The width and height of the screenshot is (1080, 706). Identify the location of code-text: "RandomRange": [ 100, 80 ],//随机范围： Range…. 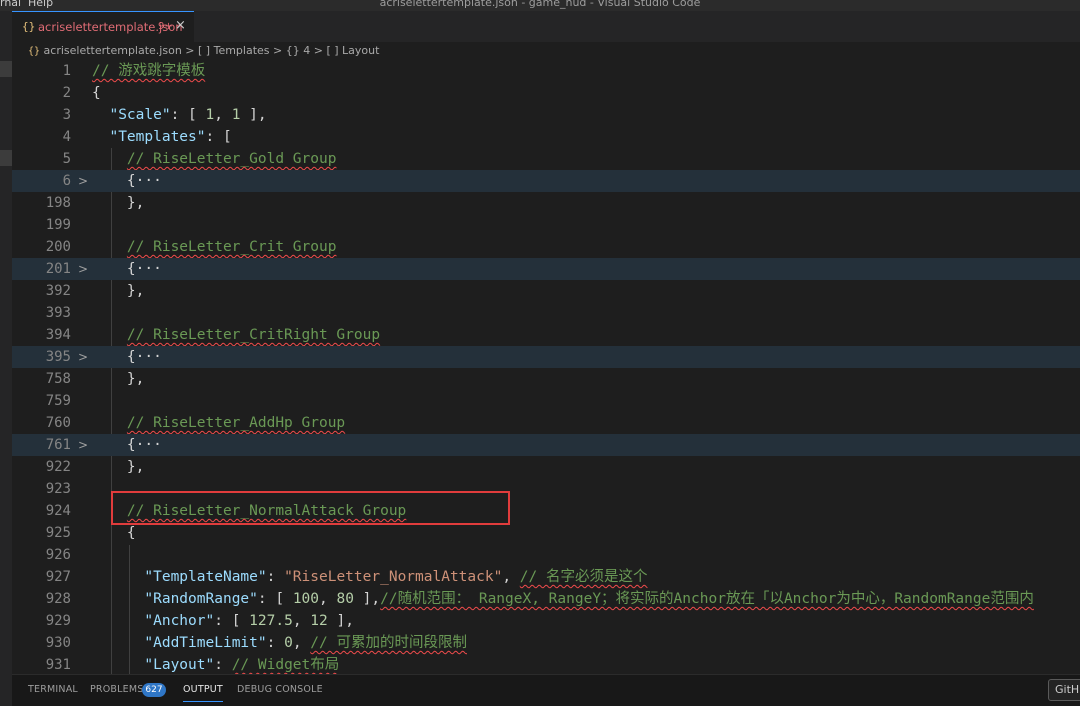
(589, 599).